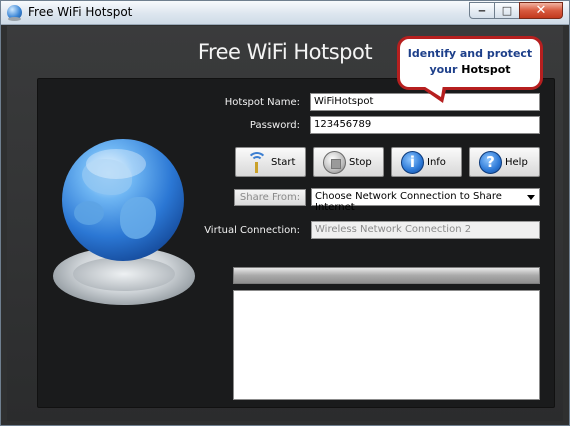 This screenshot has height=426, width=570. Describe the element at coordinates (262, 102) in the screenshot. I see `hotspot-name-label: Hotspot Name:` at that location.